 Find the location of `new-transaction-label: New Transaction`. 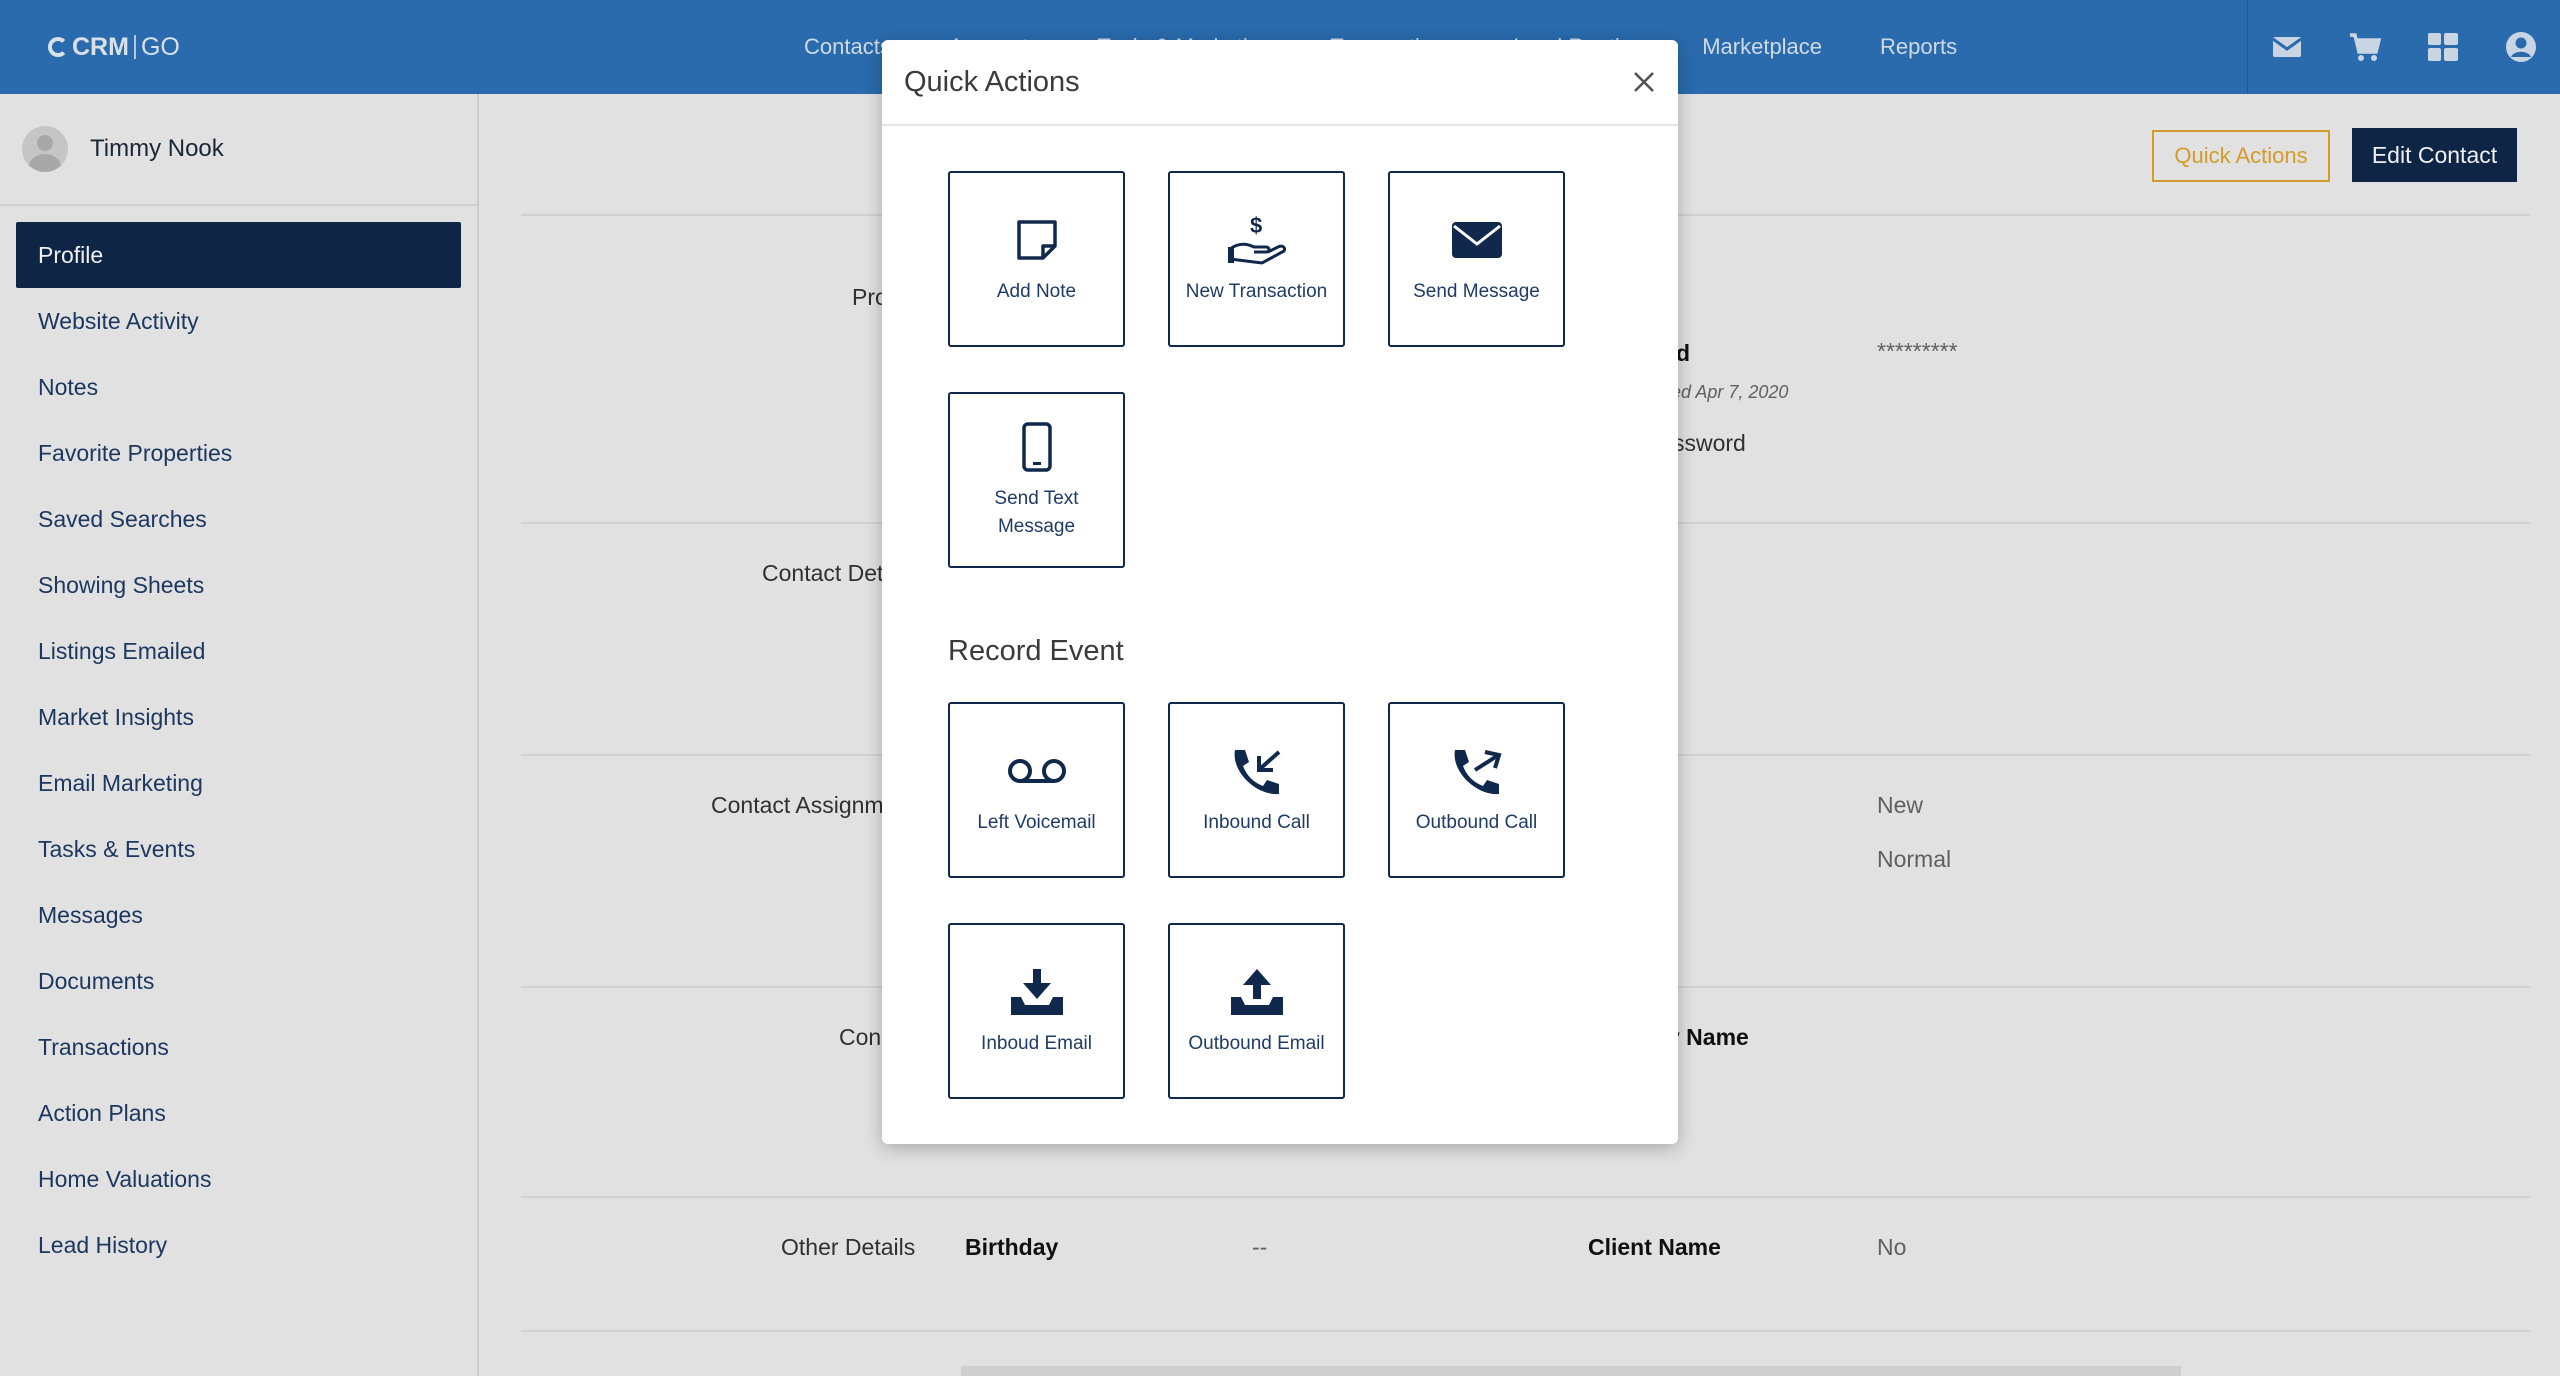

new-transaction-label: New Transaction is located at coordinates (1256, 291).